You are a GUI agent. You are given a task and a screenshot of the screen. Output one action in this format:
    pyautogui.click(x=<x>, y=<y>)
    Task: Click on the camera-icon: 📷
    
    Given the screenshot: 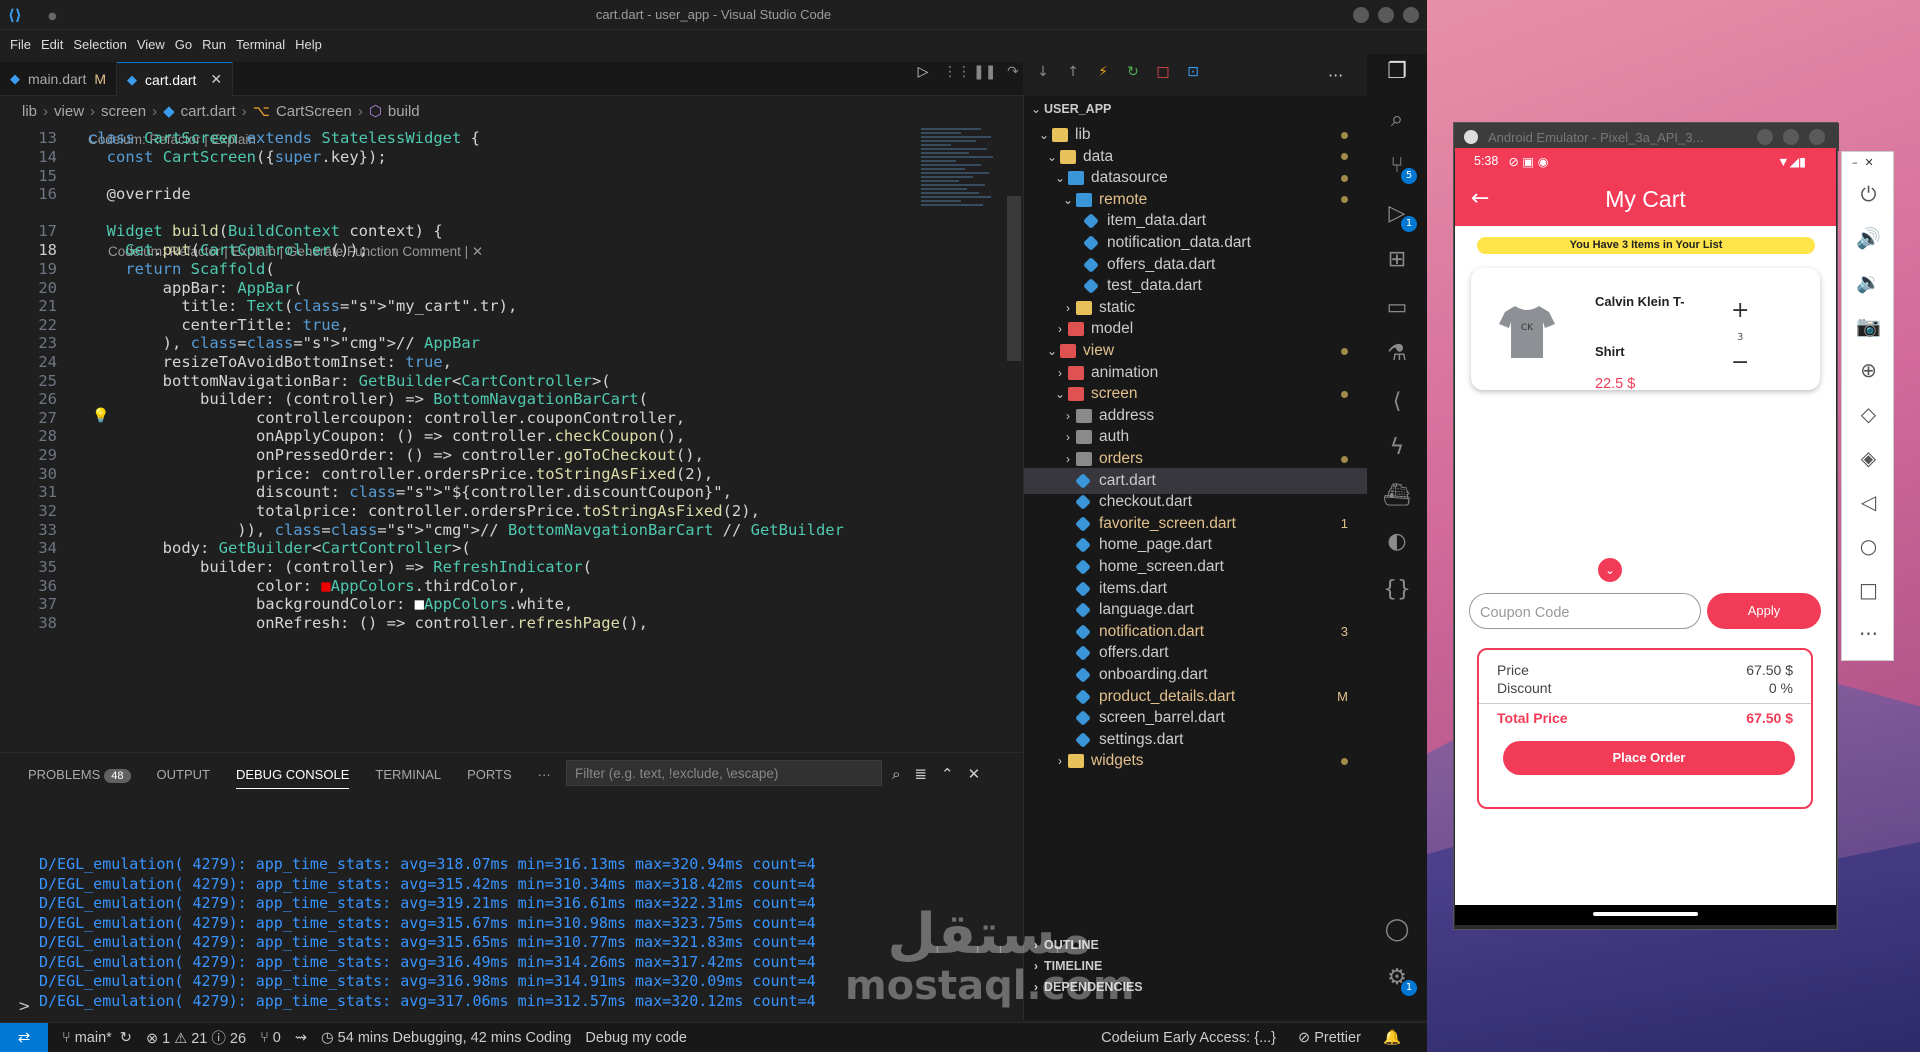 What is the action you would take?
    pyautogui.click(x=1868, y=326)
    